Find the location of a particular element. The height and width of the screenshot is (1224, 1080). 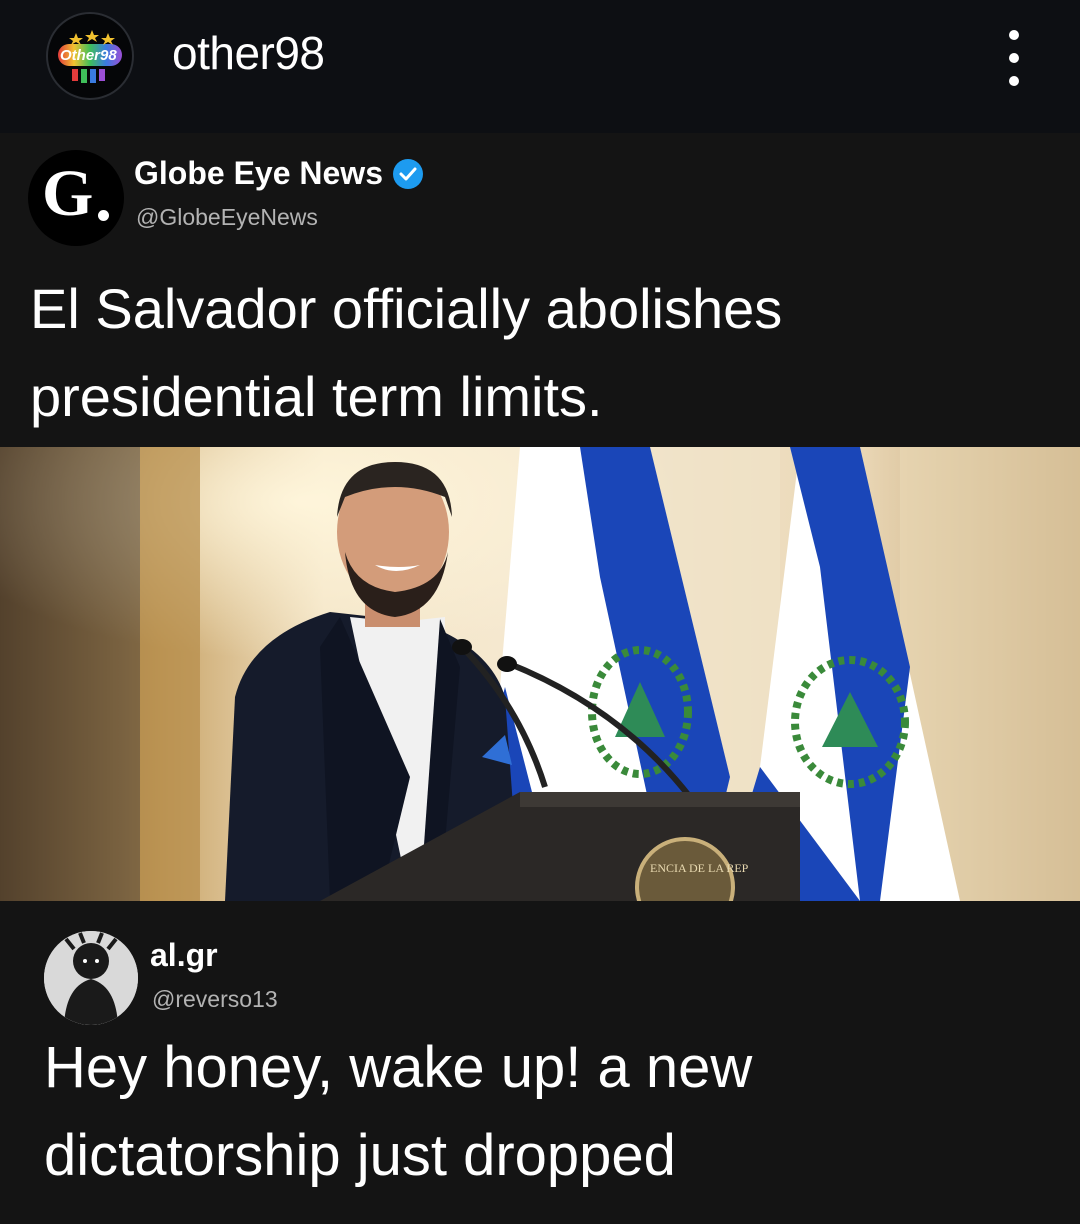

source-avatar-dot is located at coordinates (103, 215).